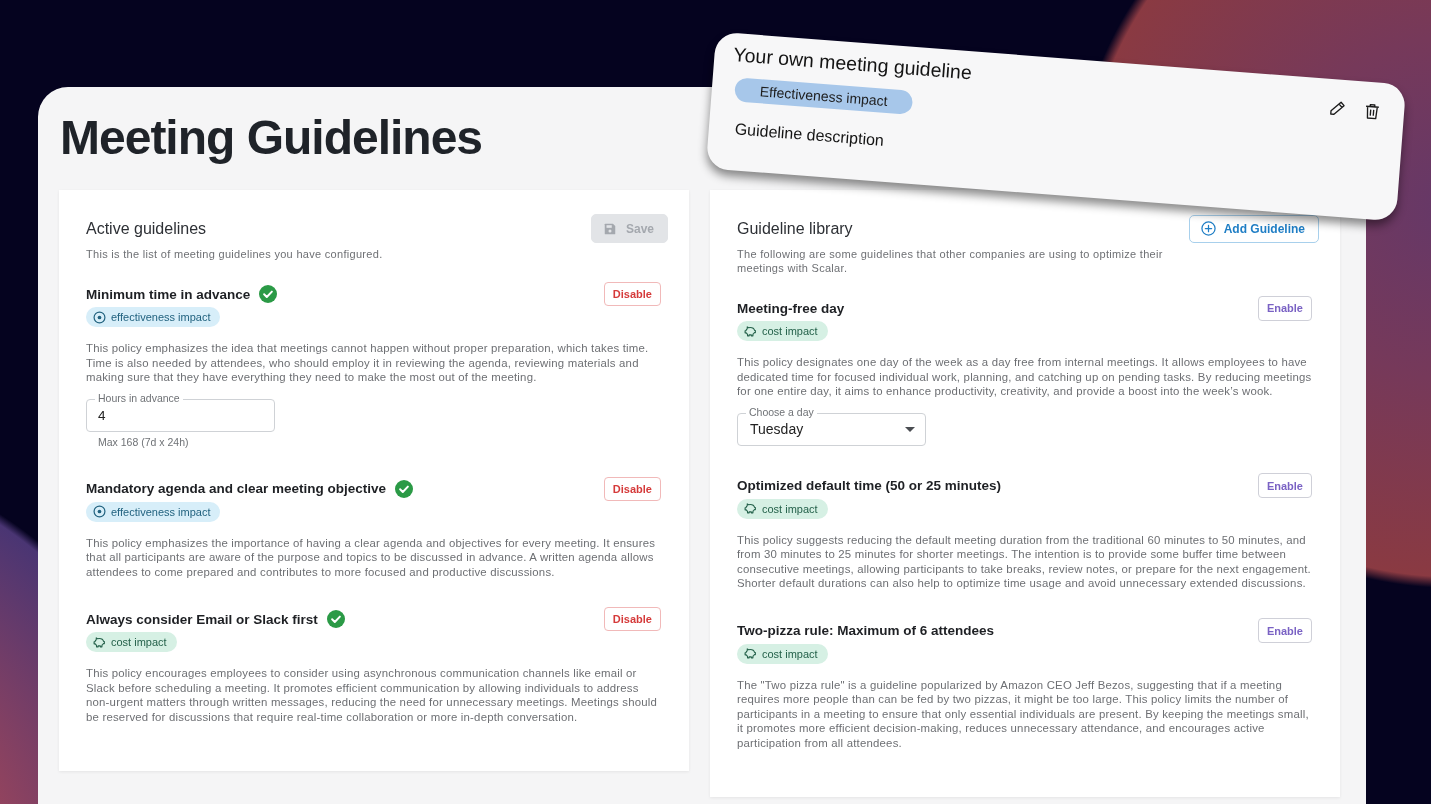 This screenshot has width=1431, height=804. I want to click on guideline-title: Meeting-free day, so click(791, 308).